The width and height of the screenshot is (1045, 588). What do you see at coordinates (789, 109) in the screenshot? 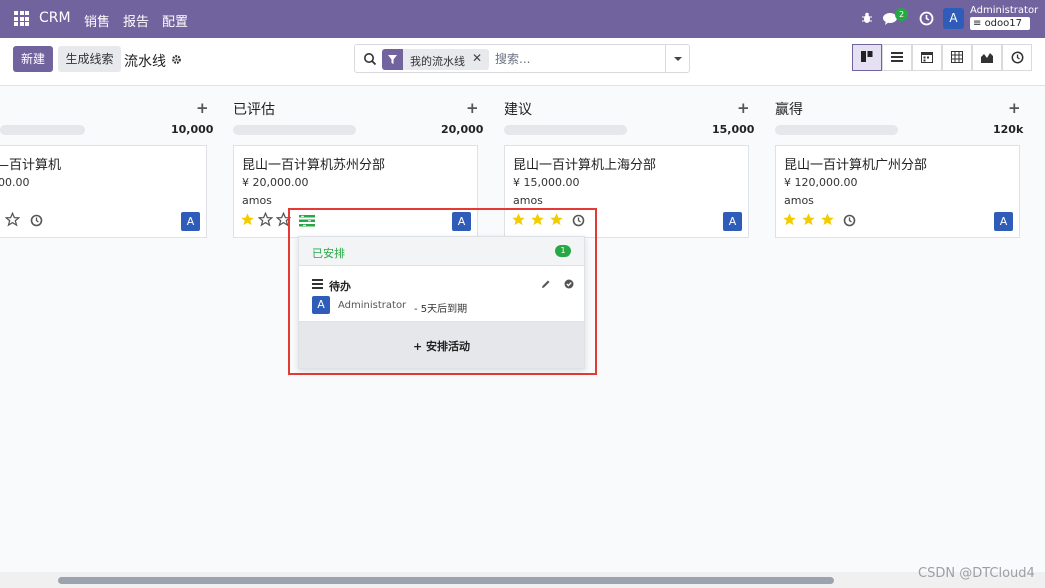
I see `column-title: 赢得` at bounding box center [789, 109].